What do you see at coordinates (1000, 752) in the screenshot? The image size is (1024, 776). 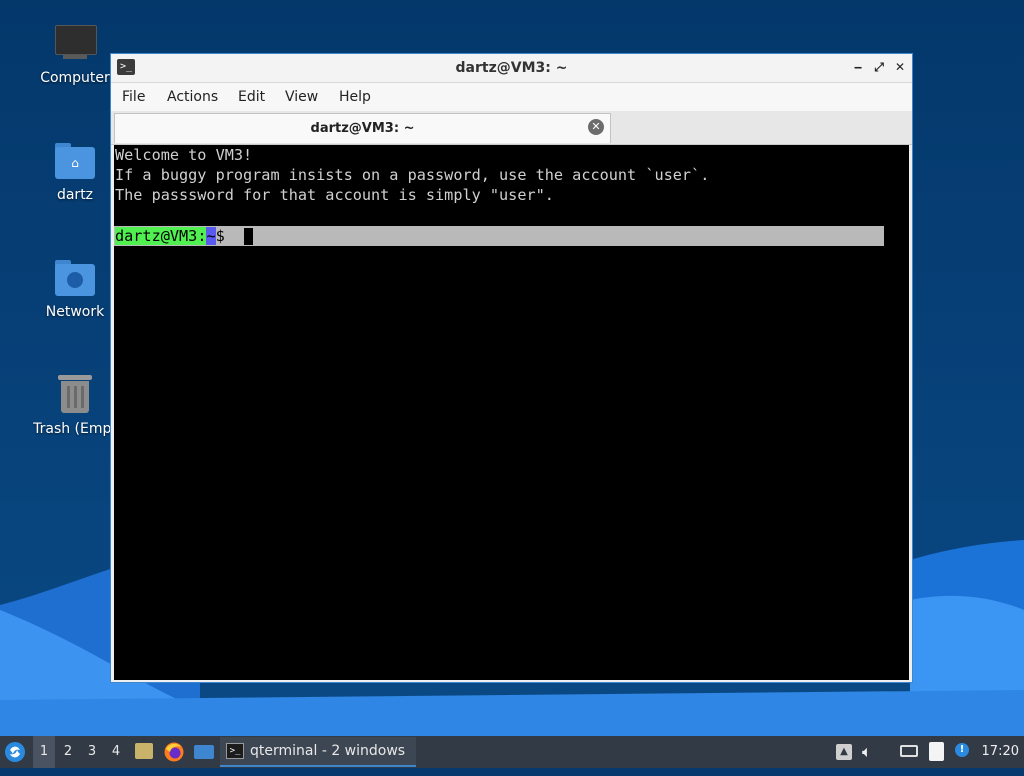 I see `clock: 17:20` at bounding box center [1000, 752].